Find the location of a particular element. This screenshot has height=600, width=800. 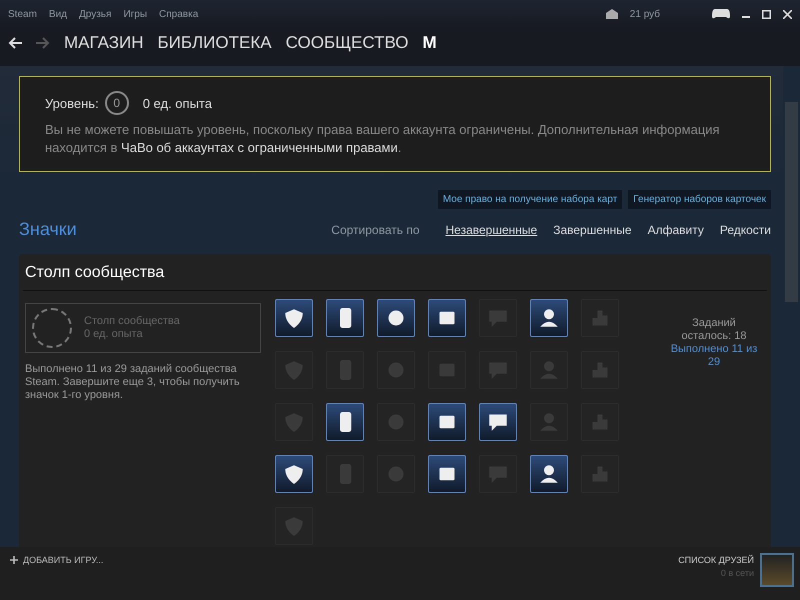

nav-tab: M is located at coordinates (429, 43).